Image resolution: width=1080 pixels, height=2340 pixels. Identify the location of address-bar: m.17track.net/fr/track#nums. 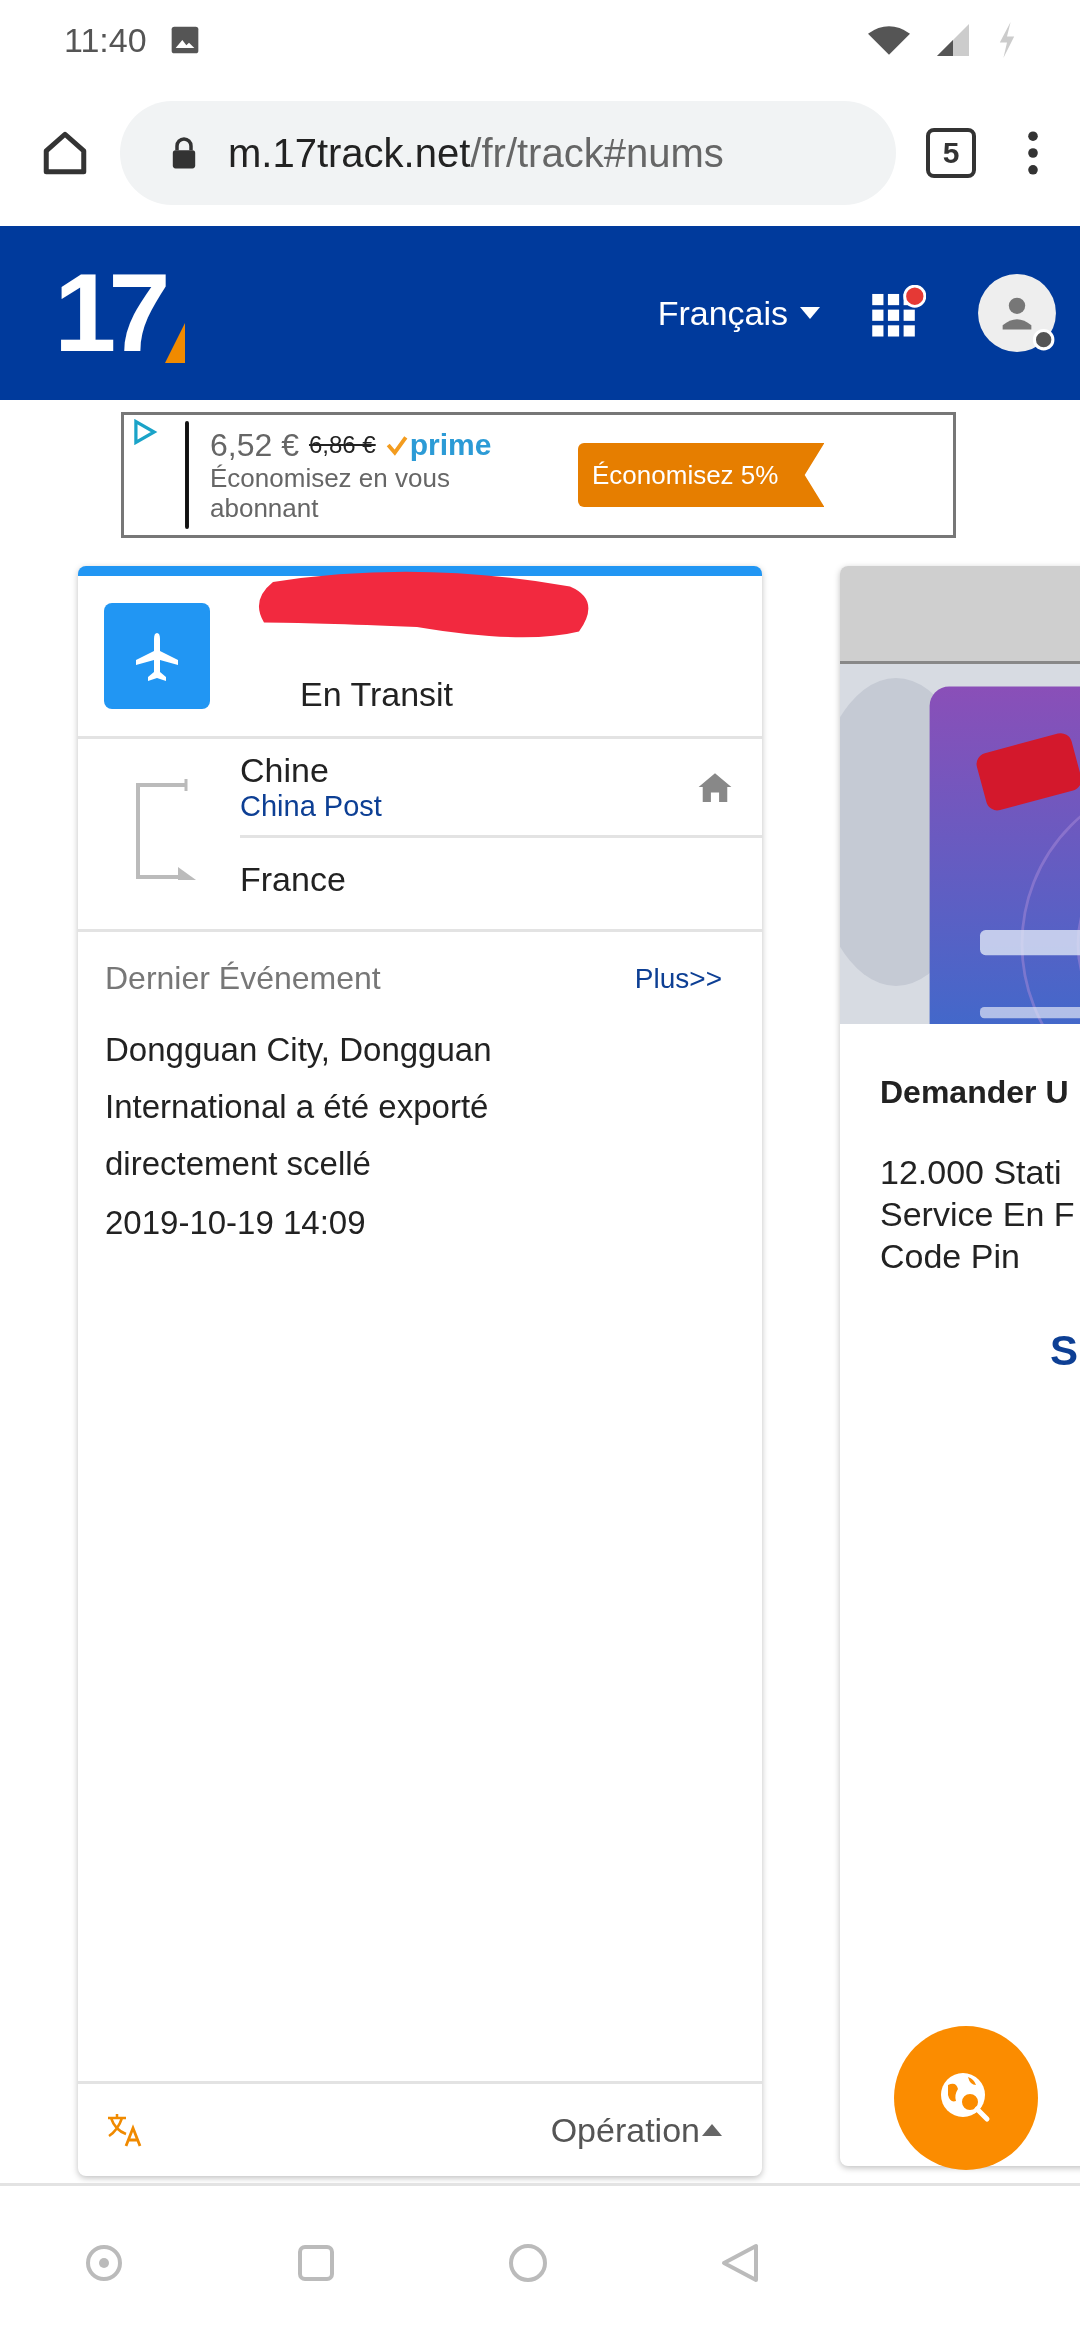
(508, 153).